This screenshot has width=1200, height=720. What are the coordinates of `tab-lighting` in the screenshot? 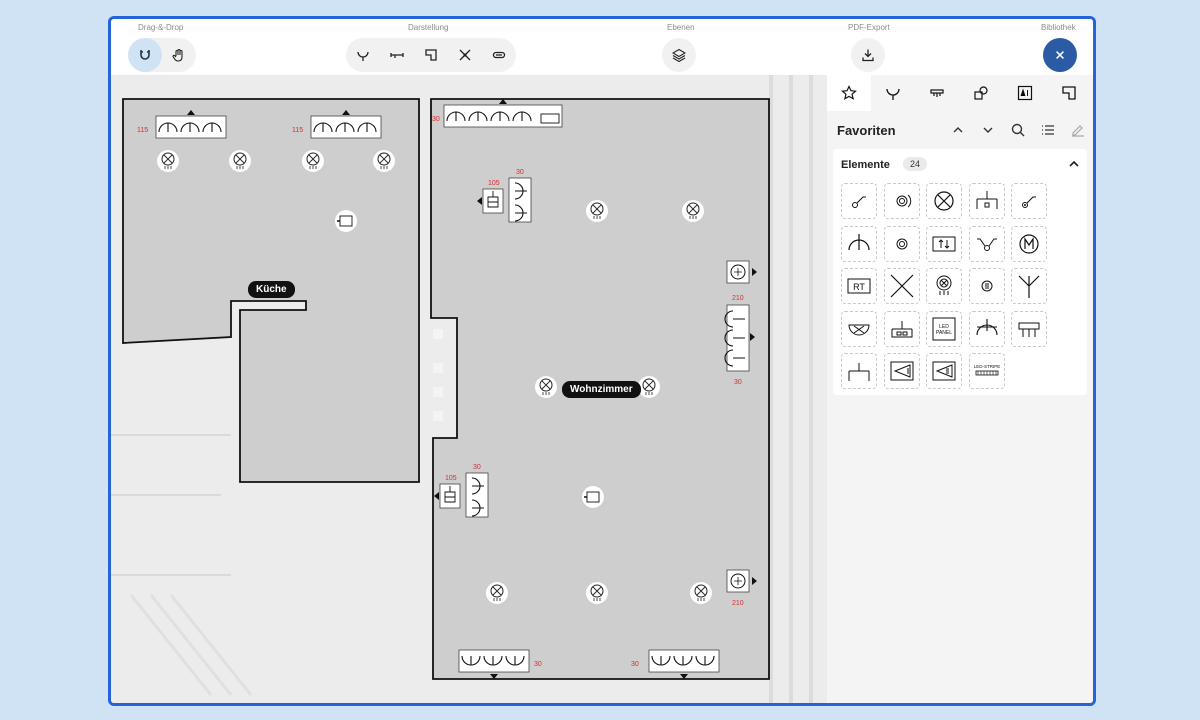 It's located at (937, 93).